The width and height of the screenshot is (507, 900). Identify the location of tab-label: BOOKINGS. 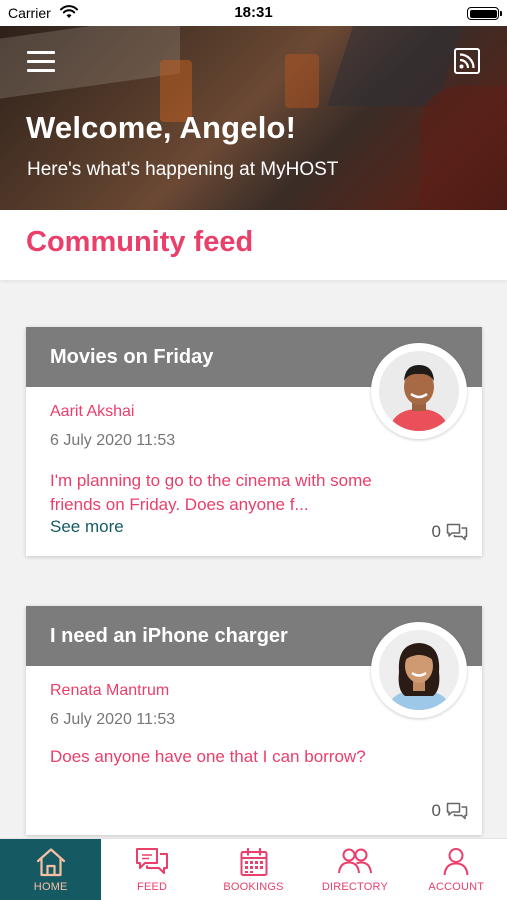
(253, 887).